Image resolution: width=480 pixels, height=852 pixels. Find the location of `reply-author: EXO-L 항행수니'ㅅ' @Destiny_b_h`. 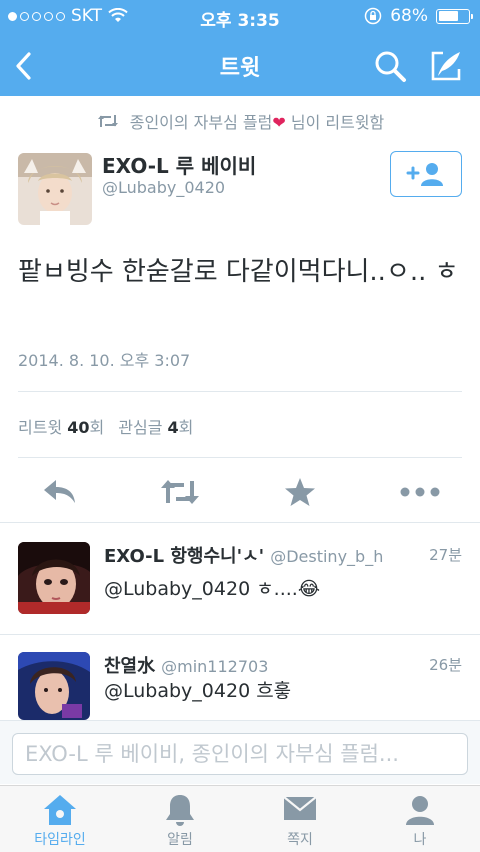

reply-author: EXO-L 항행수니'ㅅ' @Destiny_b_h is located at coordinates (243, 555).